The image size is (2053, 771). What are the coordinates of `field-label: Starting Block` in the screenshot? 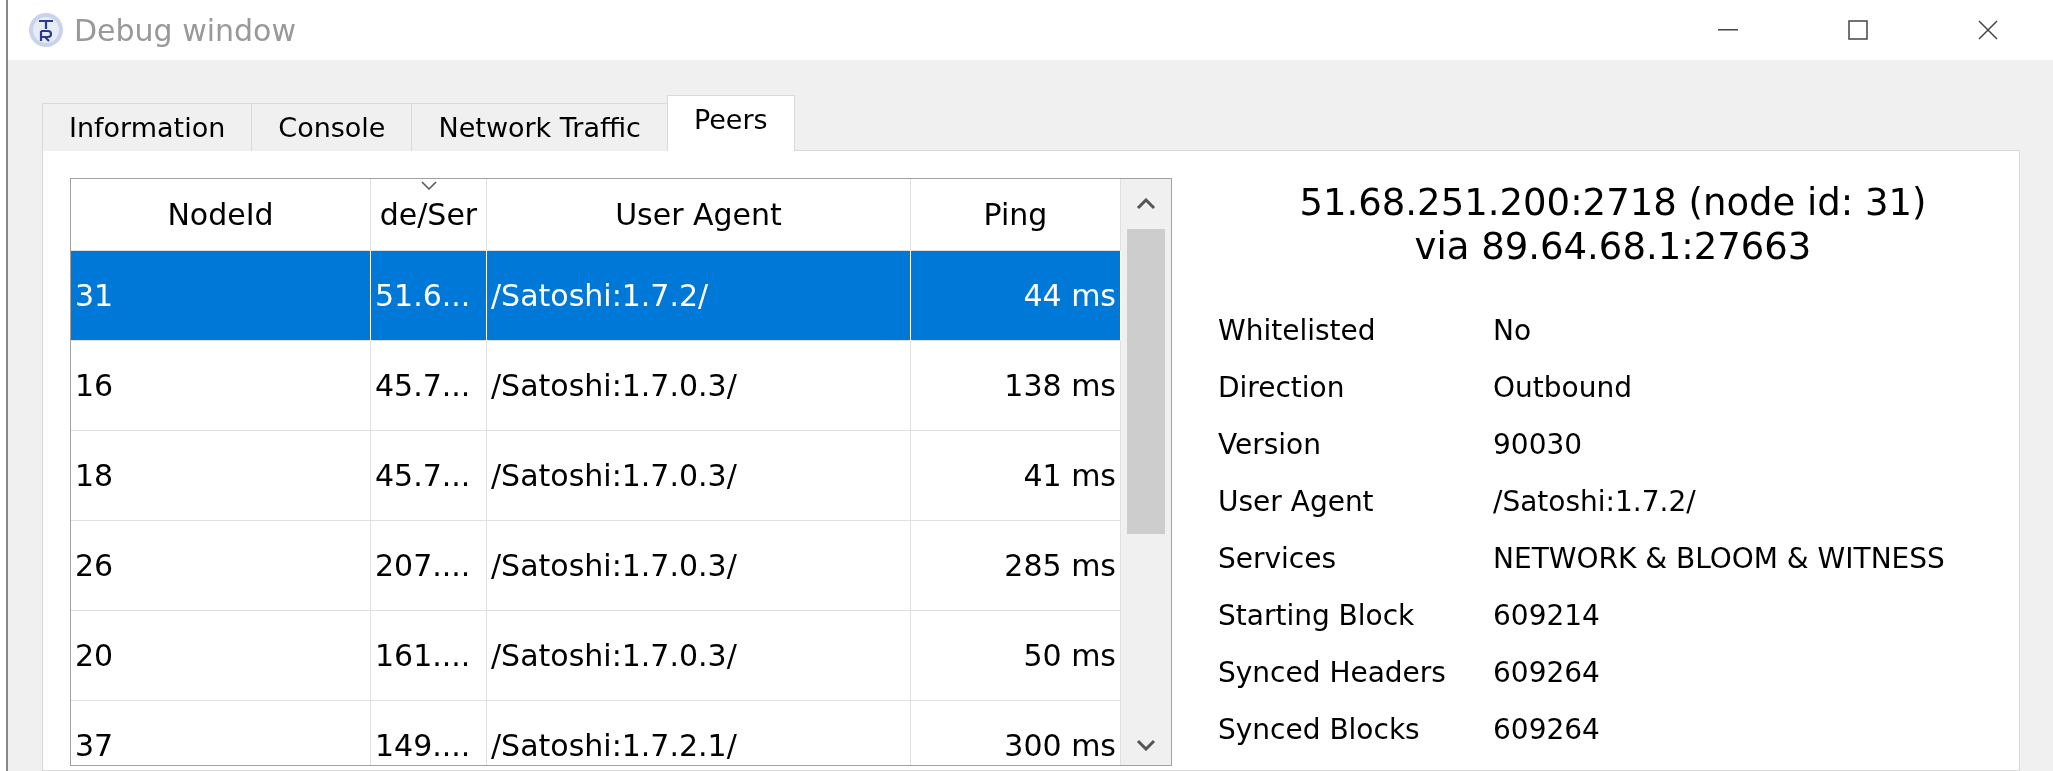 It's located at (1317, 616).